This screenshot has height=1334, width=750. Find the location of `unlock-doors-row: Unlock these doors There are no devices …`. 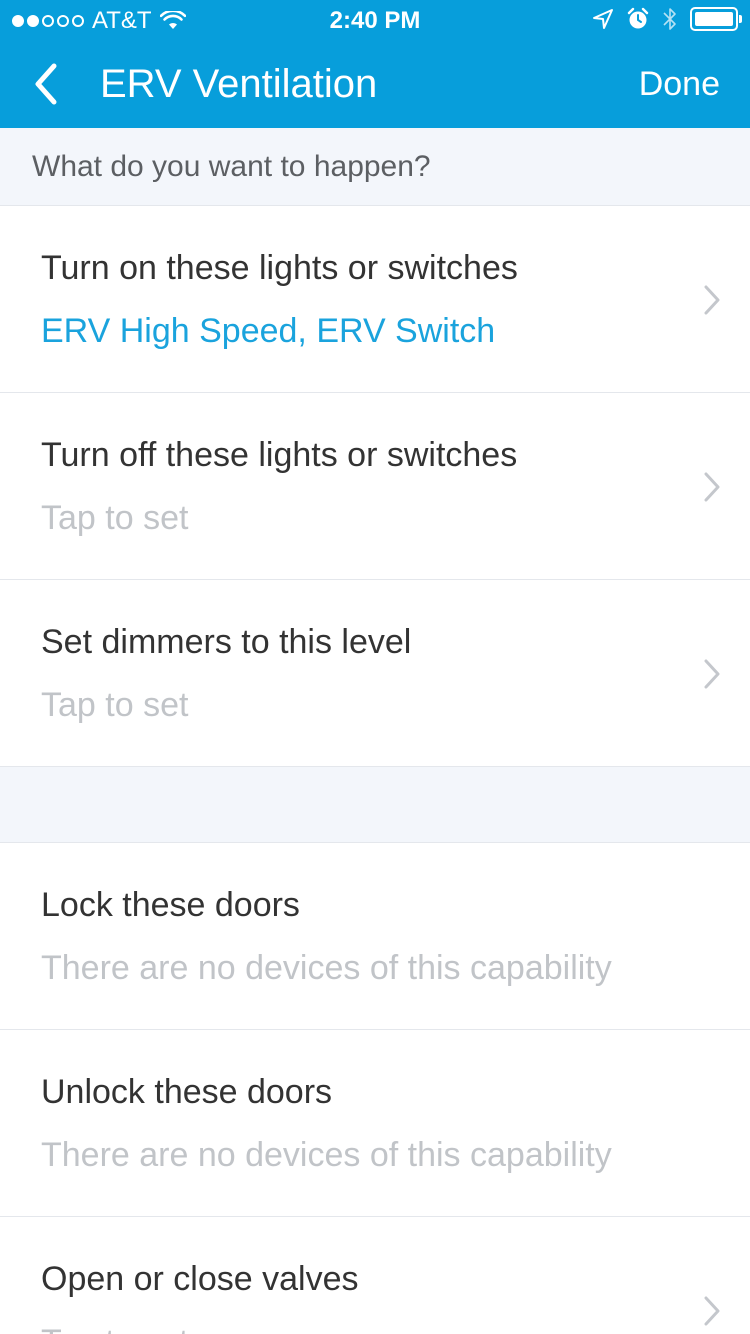

unlock-doors-row: Unlock these doors There are no devices … is located at coordinates (375, 1123).